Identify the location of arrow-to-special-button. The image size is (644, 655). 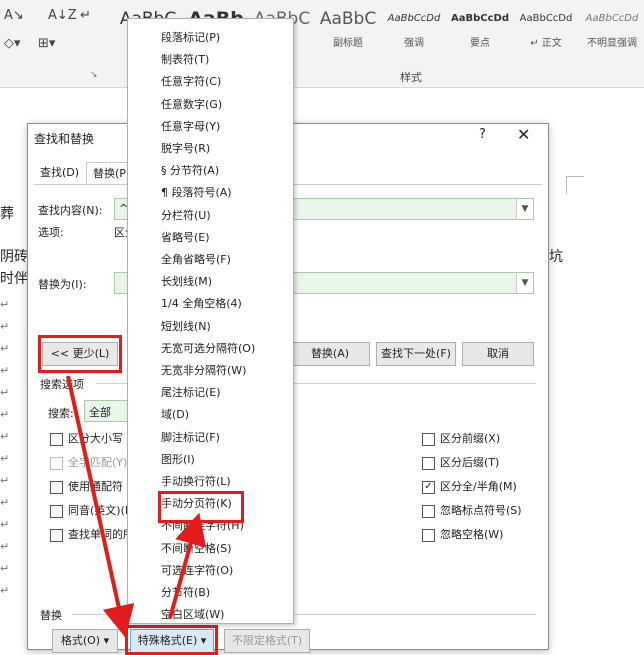
(100, 506).